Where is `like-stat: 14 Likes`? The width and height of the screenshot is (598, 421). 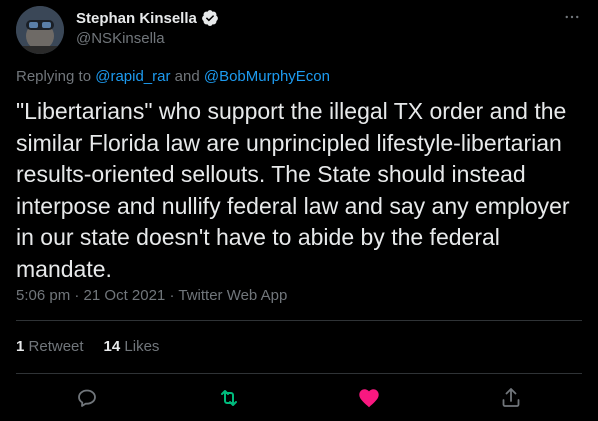
like-stat: 14 Likes is located at coordinates (132, 346).